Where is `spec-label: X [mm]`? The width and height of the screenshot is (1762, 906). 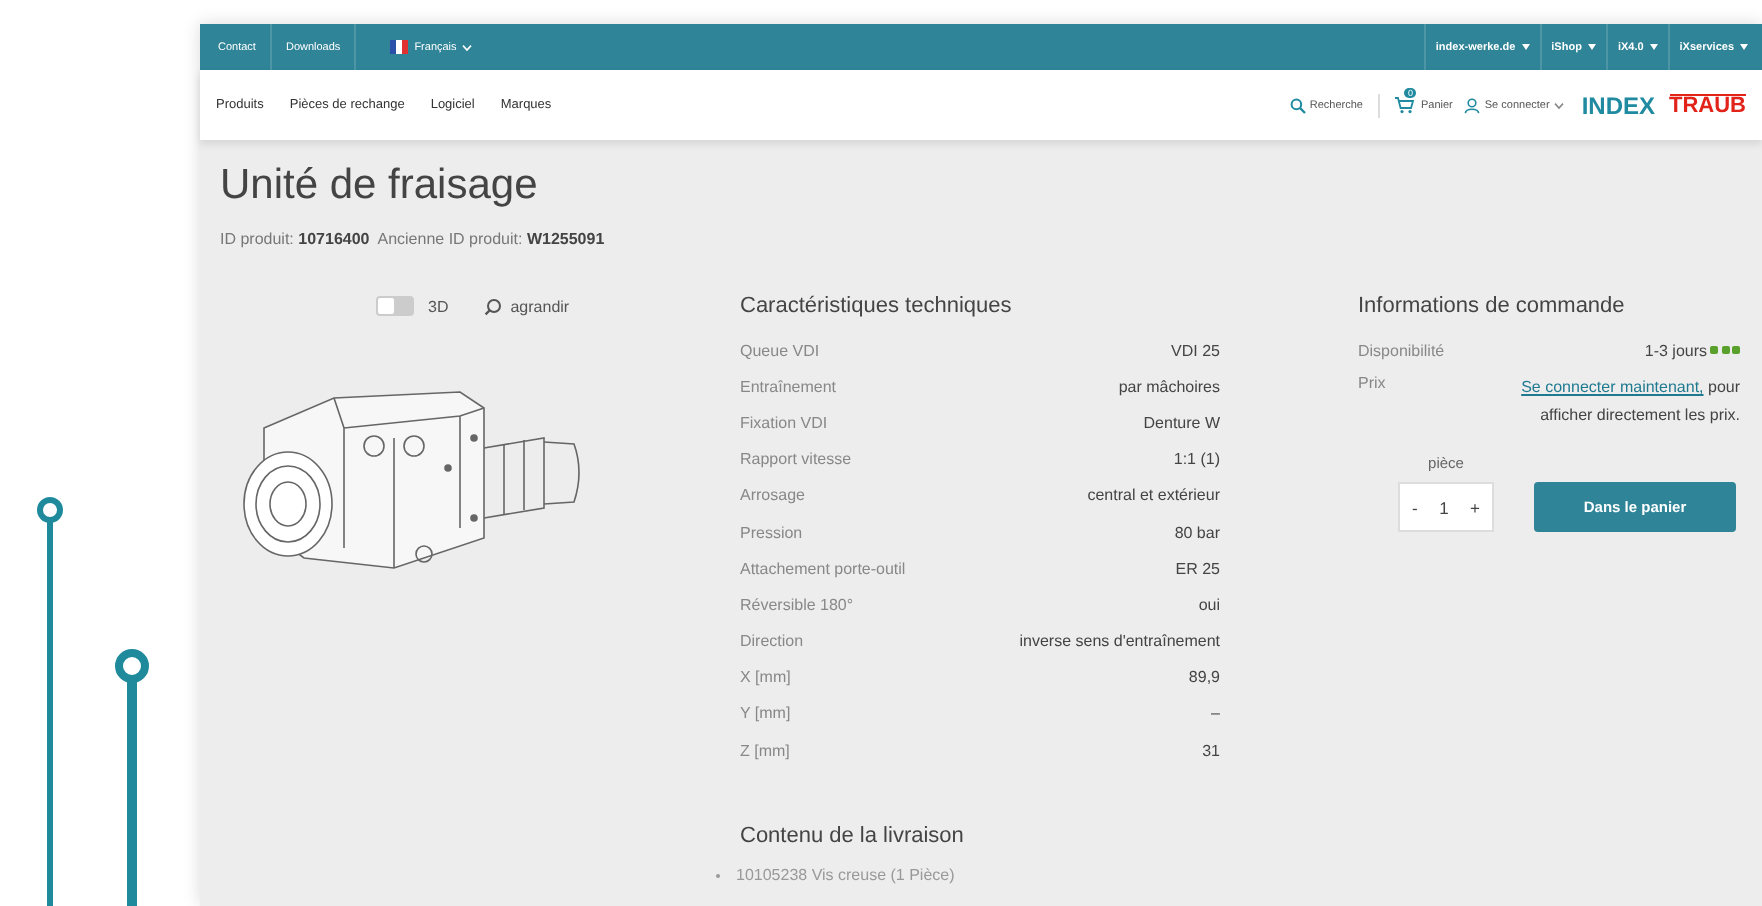 spec-label: X [mm] is located at coordinates (765, 677).